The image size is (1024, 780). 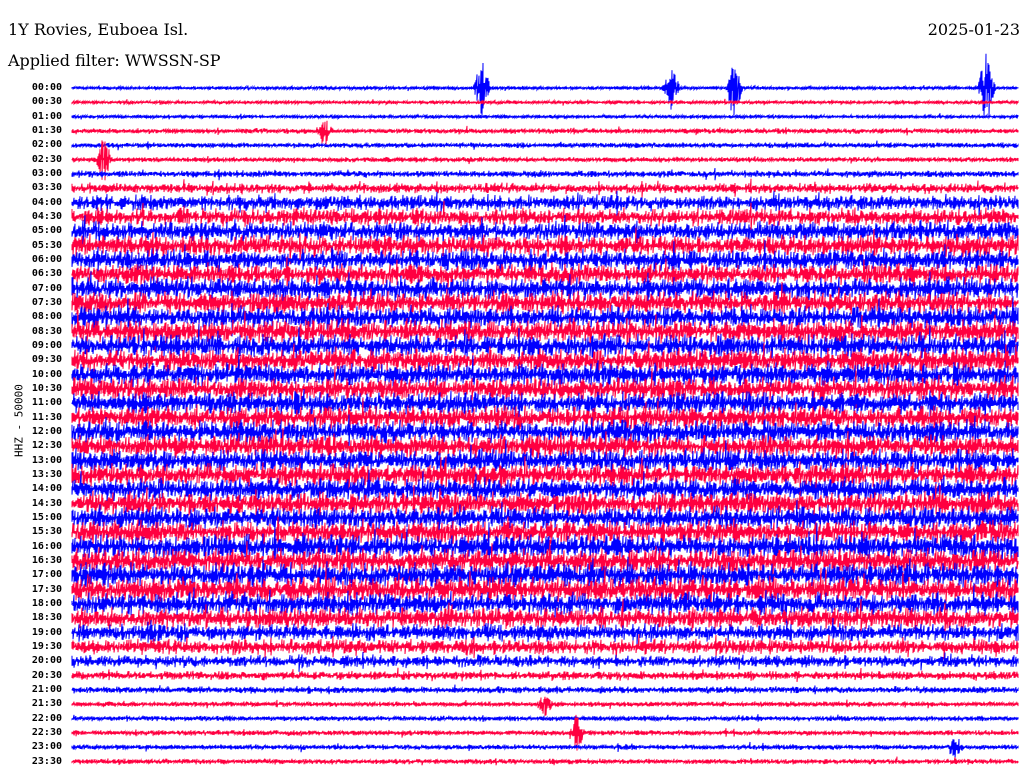 What do you see at coordinates (545, 674) in the screenshot?
I see `trace-row-2030` at bounding box center [545, 674].